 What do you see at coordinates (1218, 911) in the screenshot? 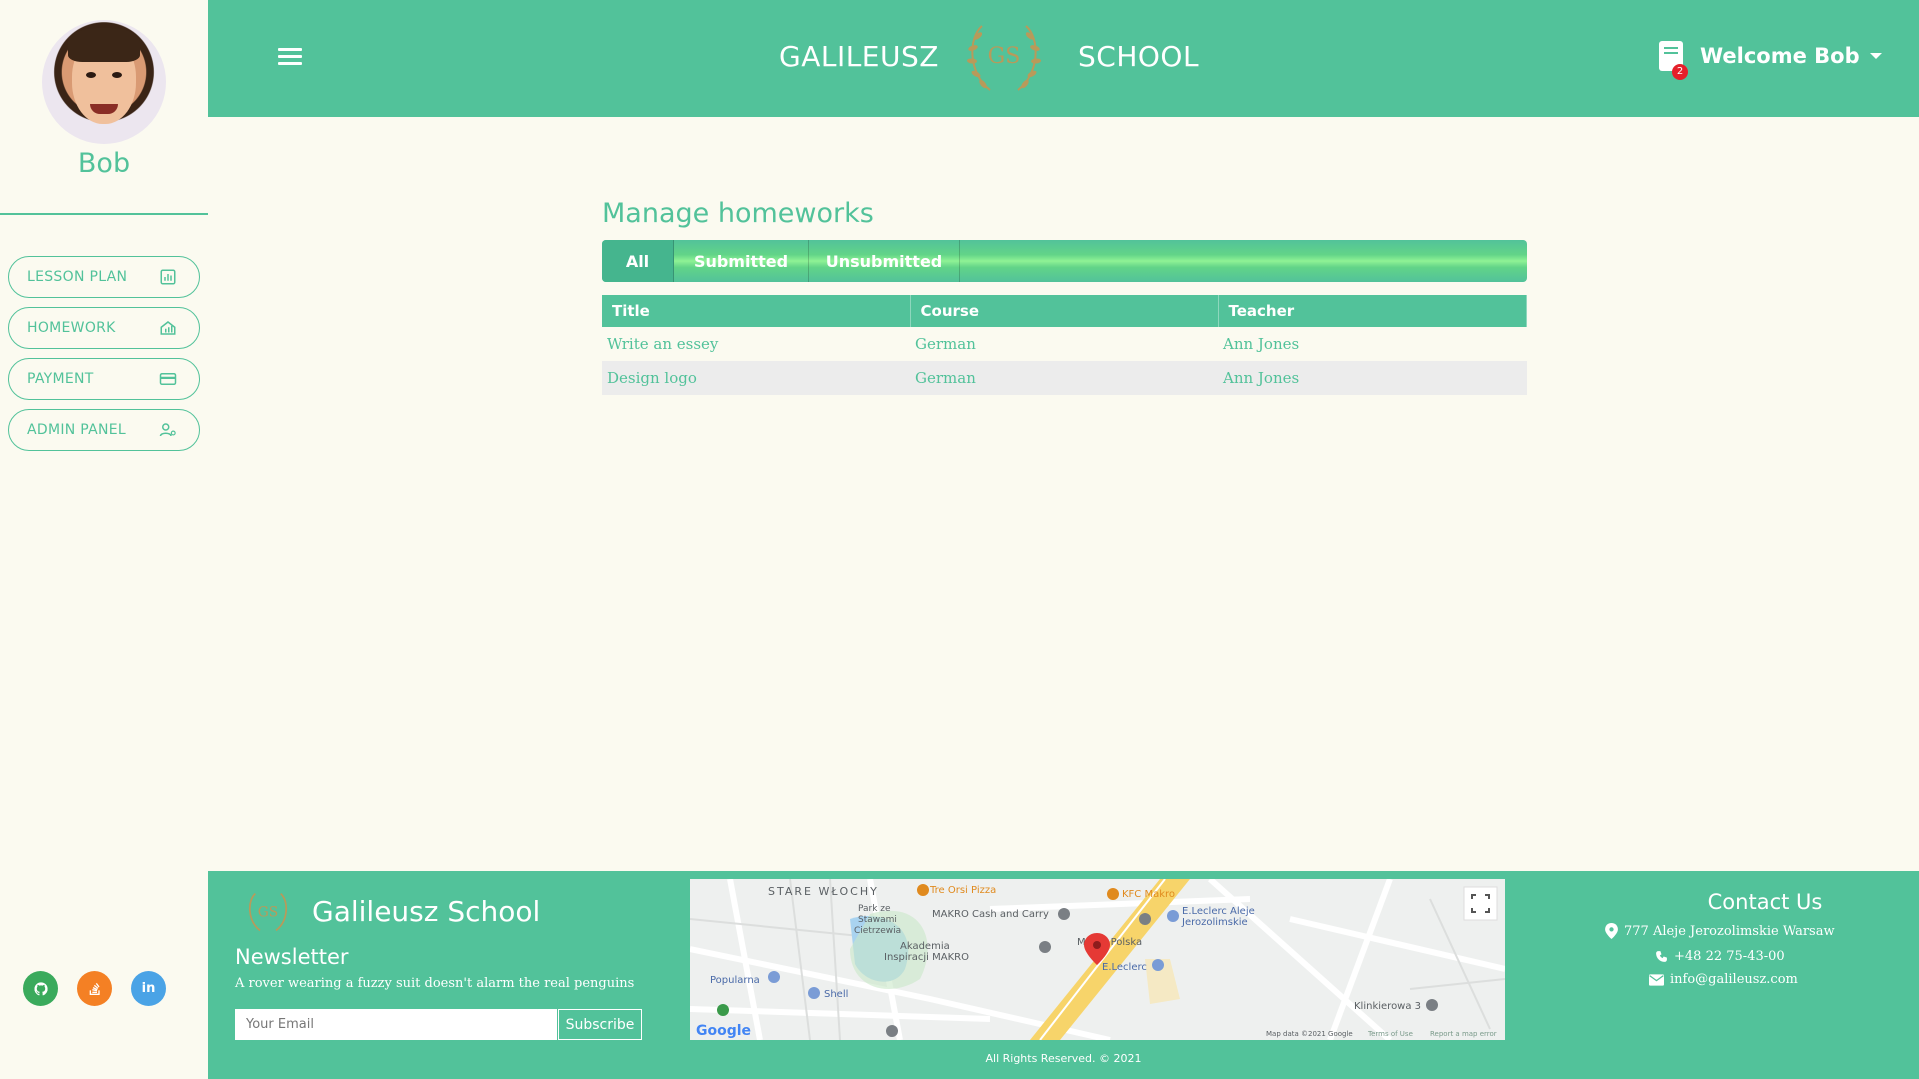
I see `svg-text: E.Leclerc Aleje` at bounding box center [1218, 911].